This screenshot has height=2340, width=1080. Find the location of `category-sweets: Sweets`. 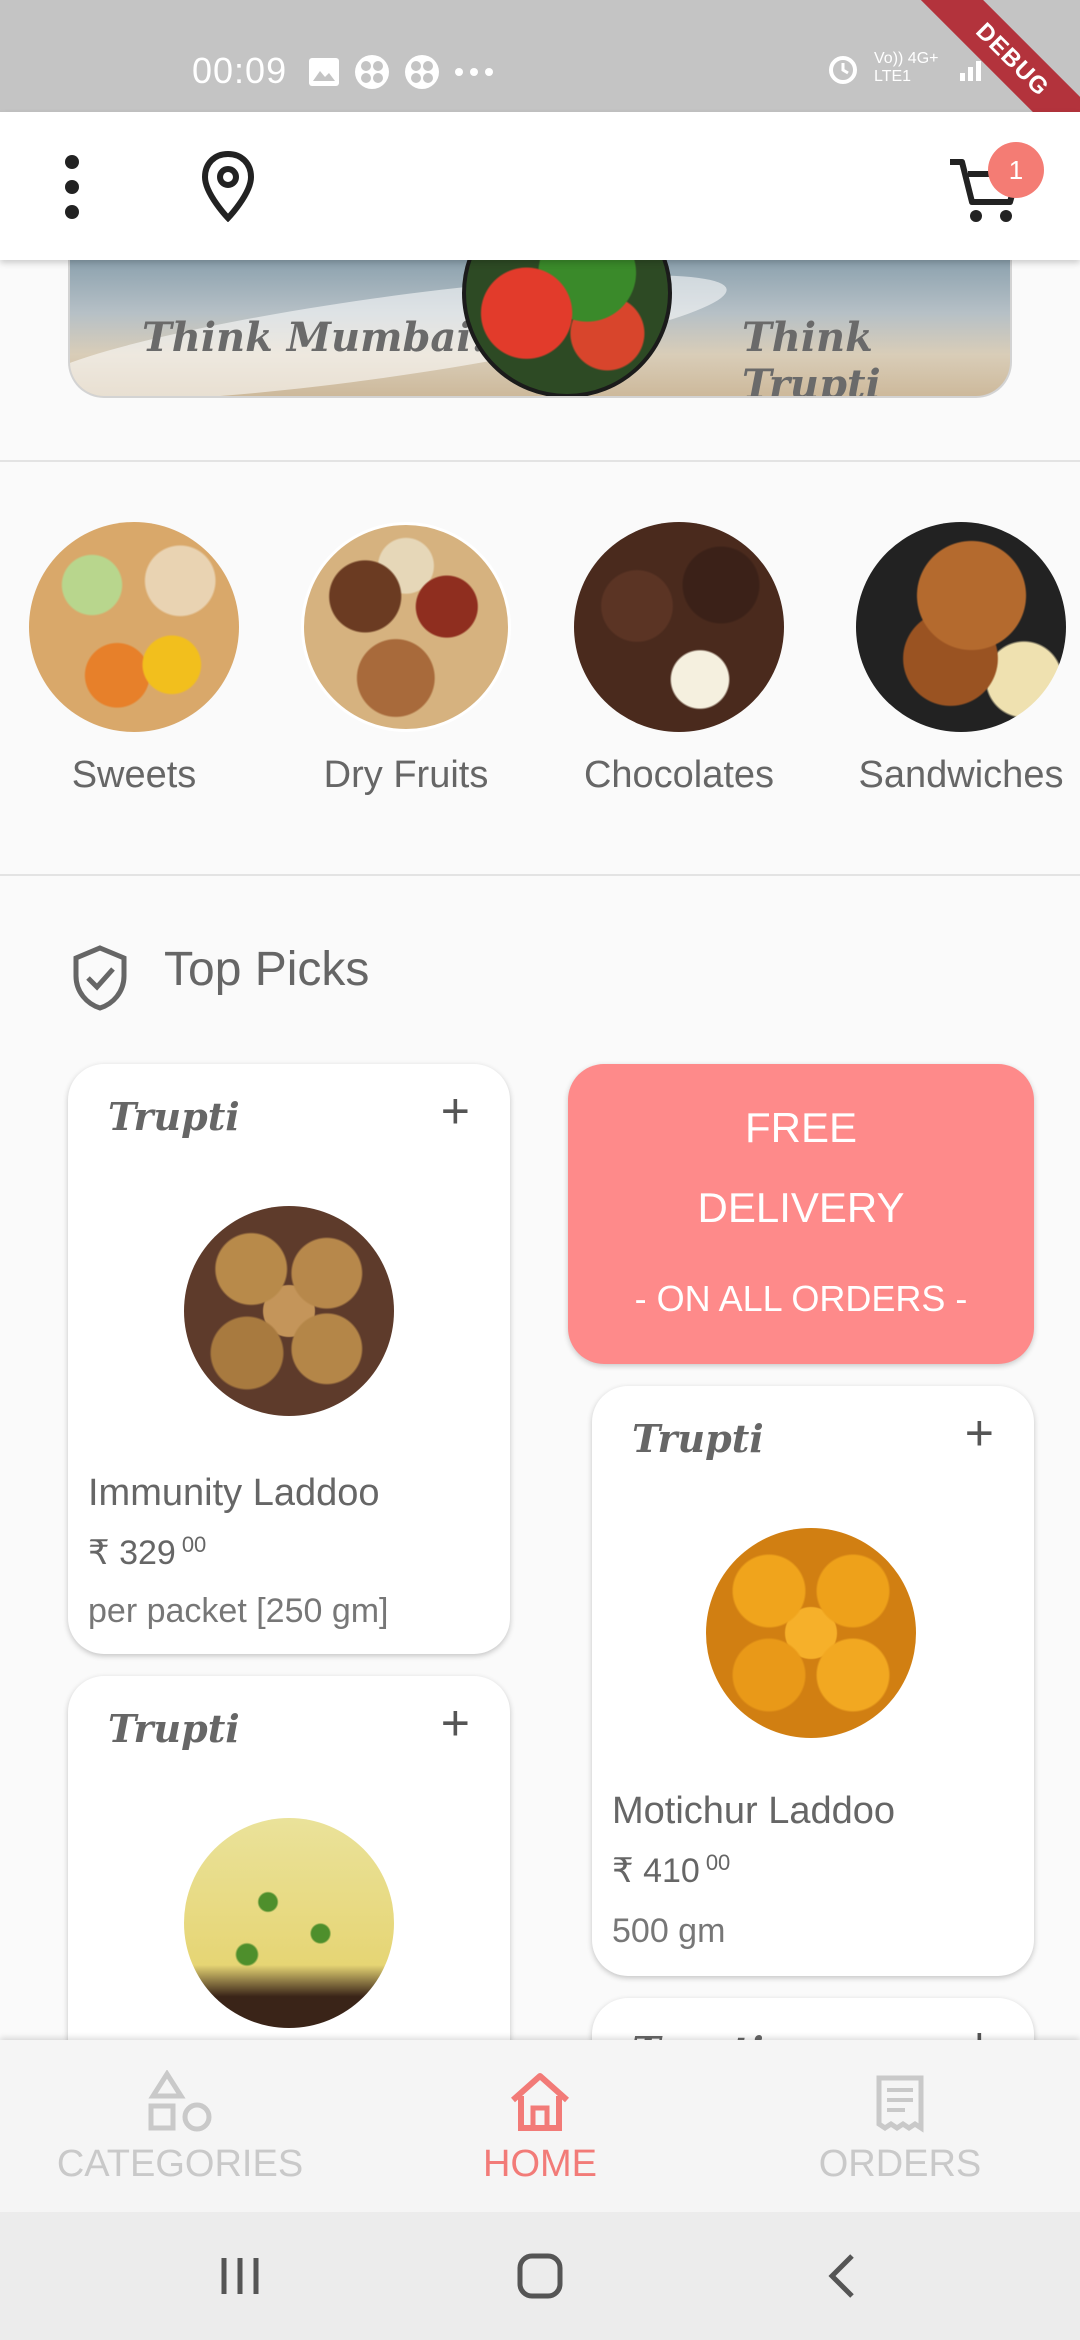

category-sweets: Sweets is located at coordinates (134, 659).